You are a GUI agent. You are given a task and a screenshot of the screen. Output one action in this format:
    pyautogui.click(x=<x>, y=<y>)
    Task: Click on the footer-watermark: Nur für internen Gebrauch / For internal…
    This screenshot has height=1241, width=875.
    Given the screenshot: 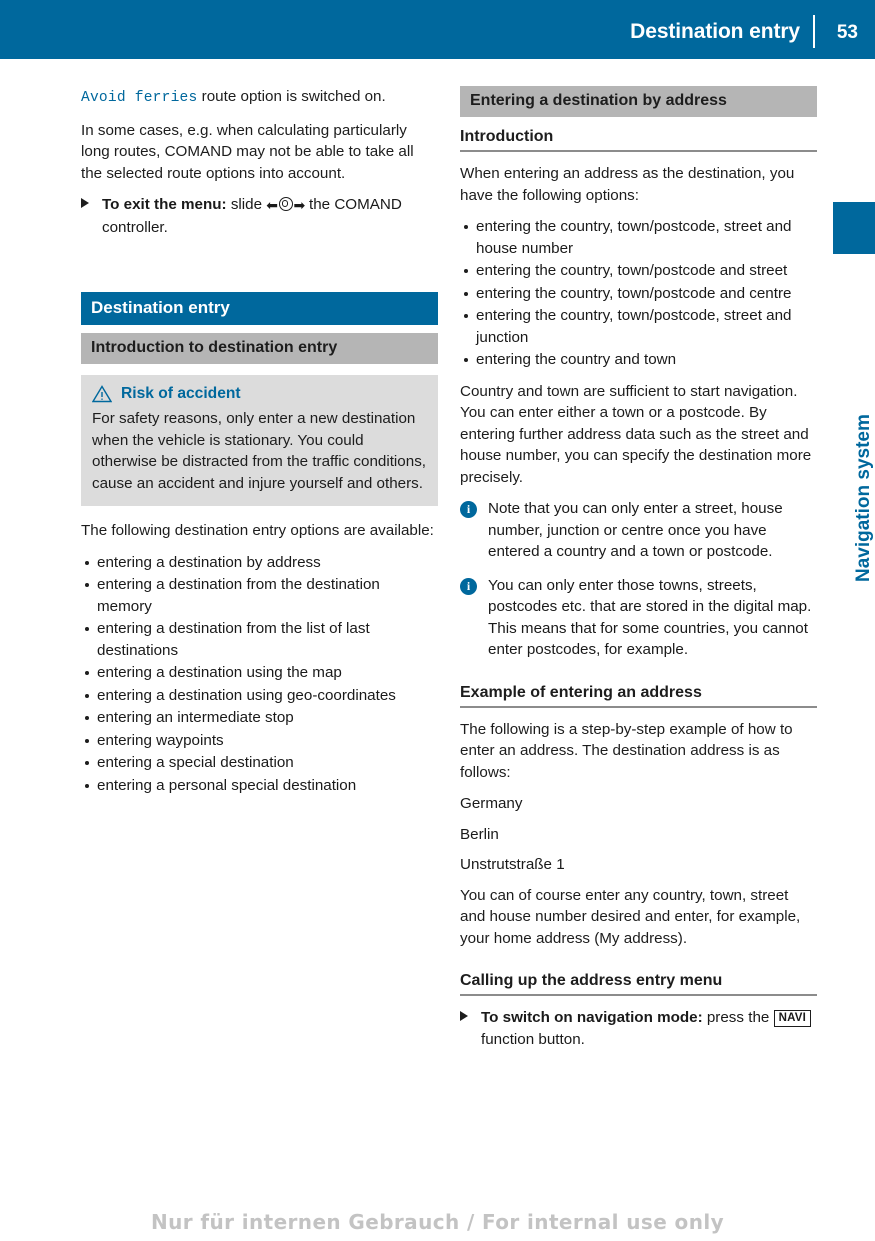 What is the action you would take?
    pyautogui.click(x=437, y=1222)
    